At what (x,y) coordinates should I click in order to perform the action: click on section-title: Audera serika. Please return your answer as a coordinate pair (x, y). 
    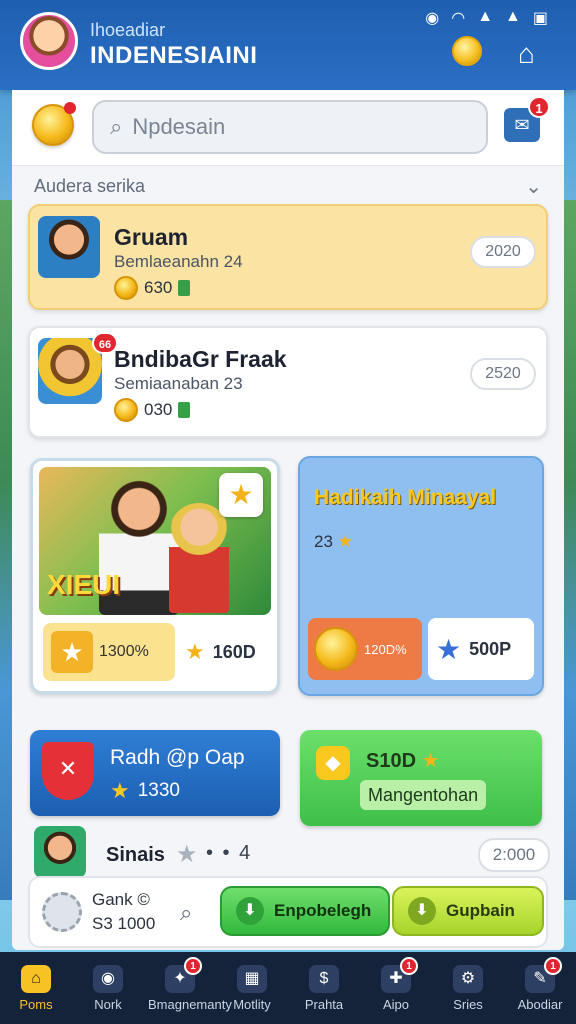
    Looking at the image, I should click on (90, 186).